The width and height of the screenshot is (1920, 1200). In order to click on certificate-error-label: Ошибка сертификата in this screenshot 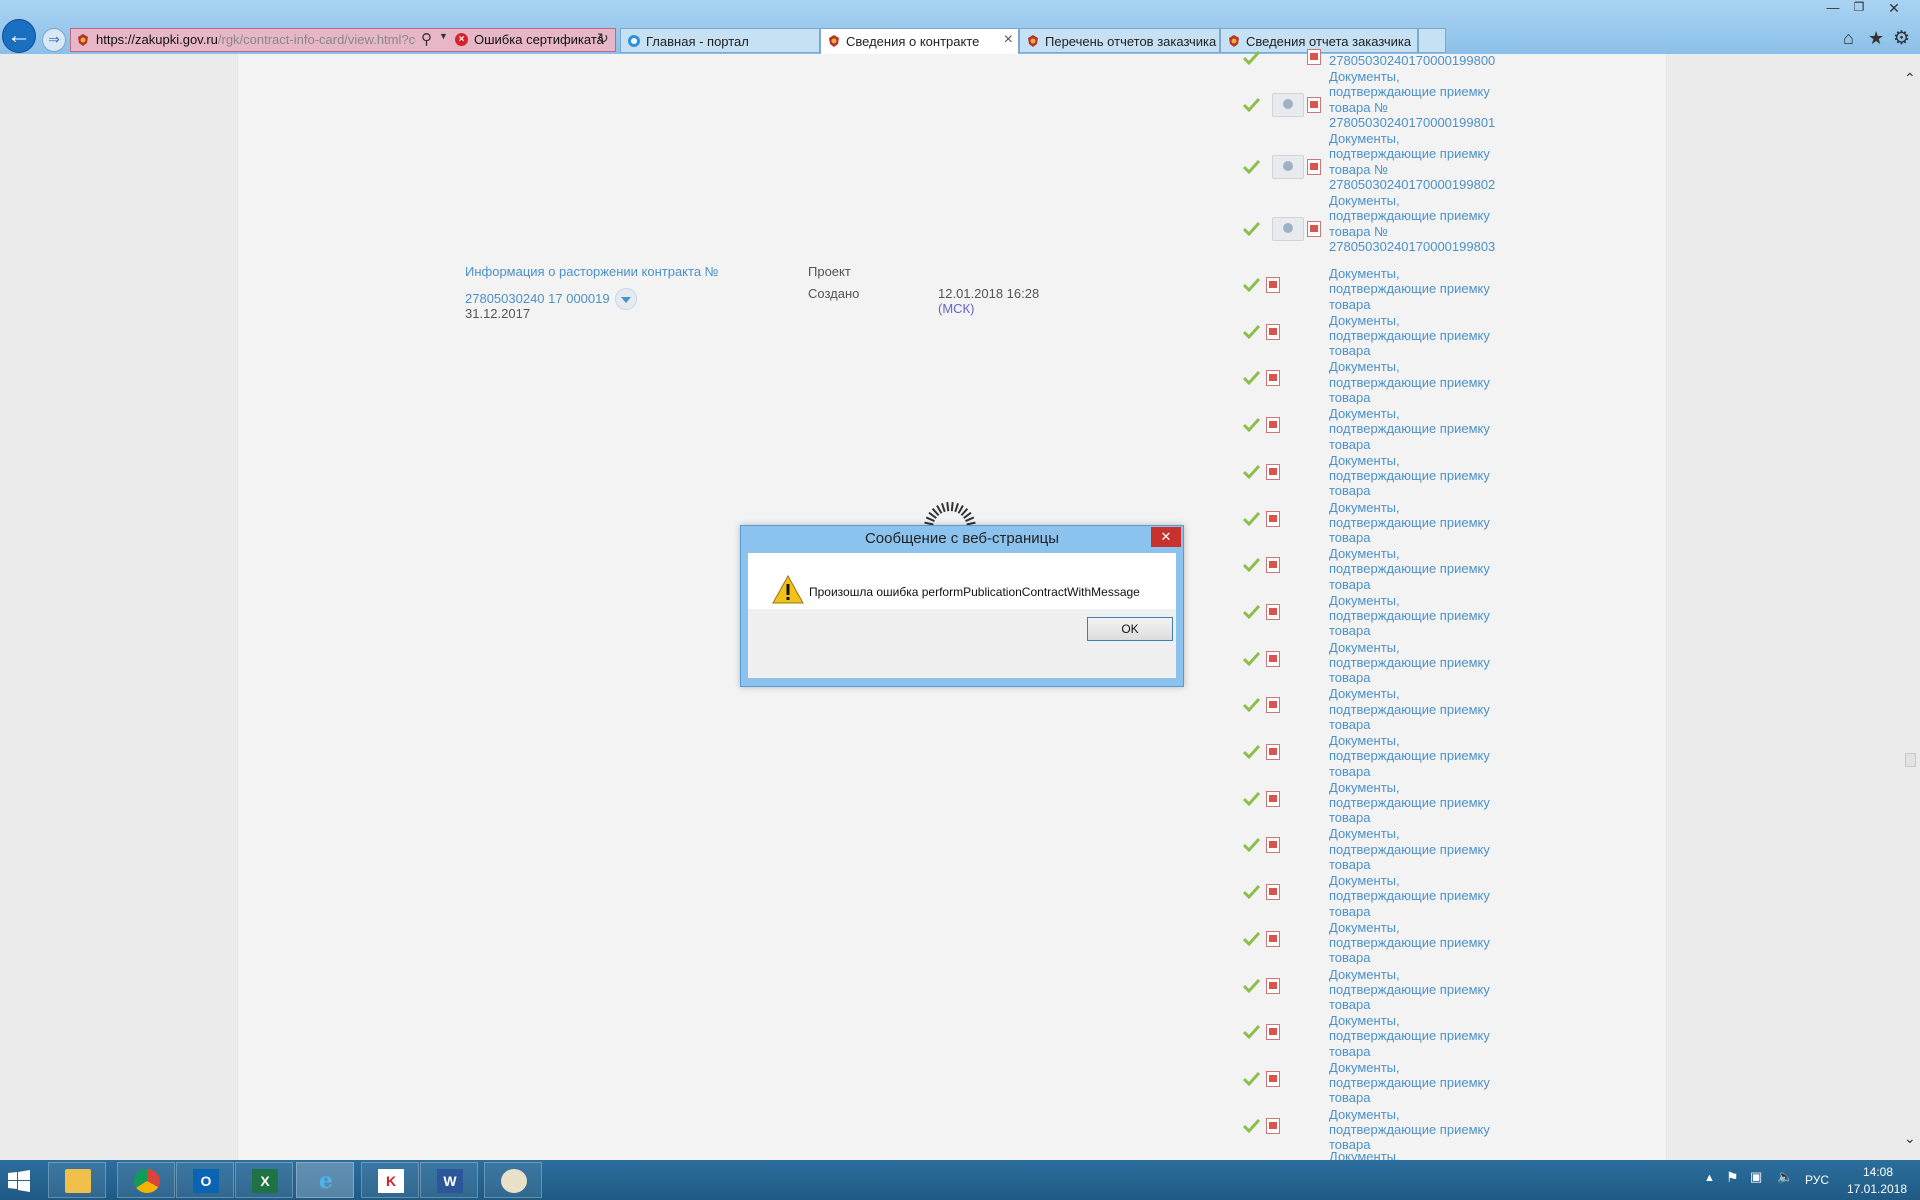, I will do `click(539, 39)`.